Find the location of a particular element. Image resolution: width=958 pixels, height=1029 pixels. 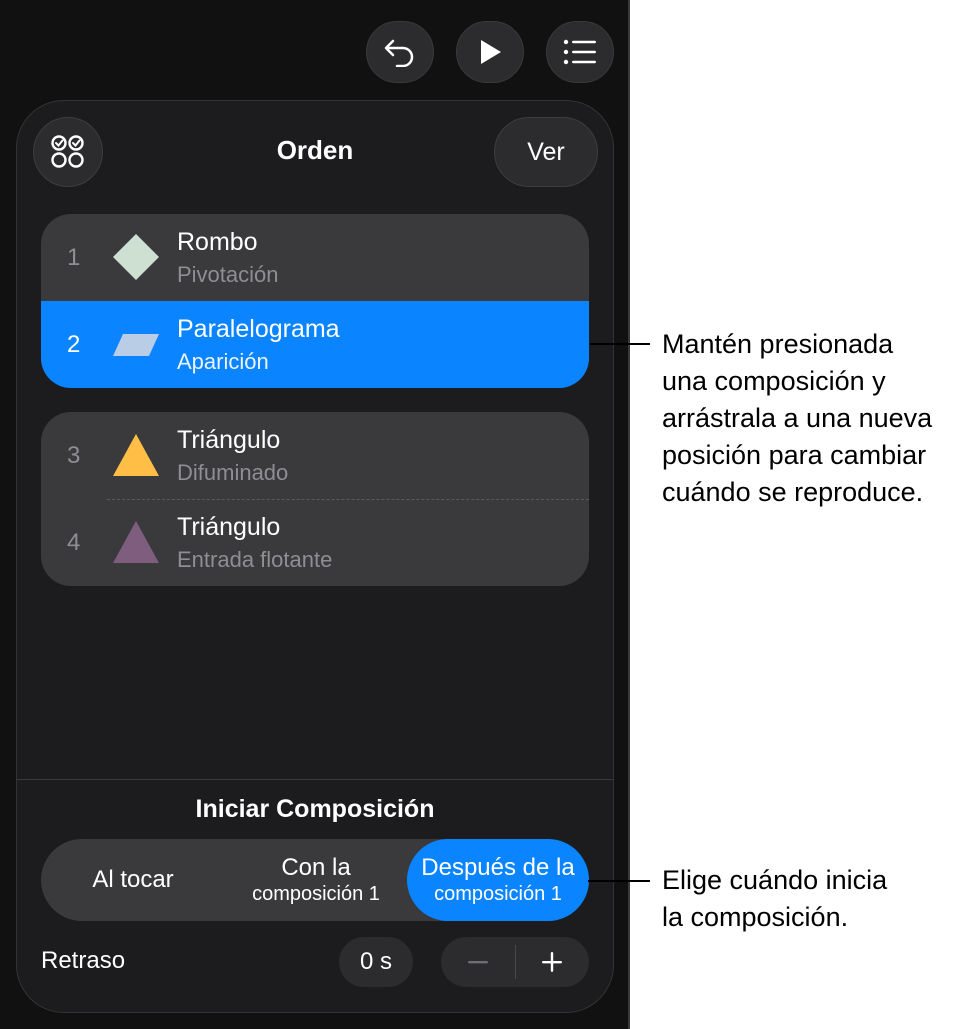

parallelogram-shape-icon is located at coordinates (136, 345).